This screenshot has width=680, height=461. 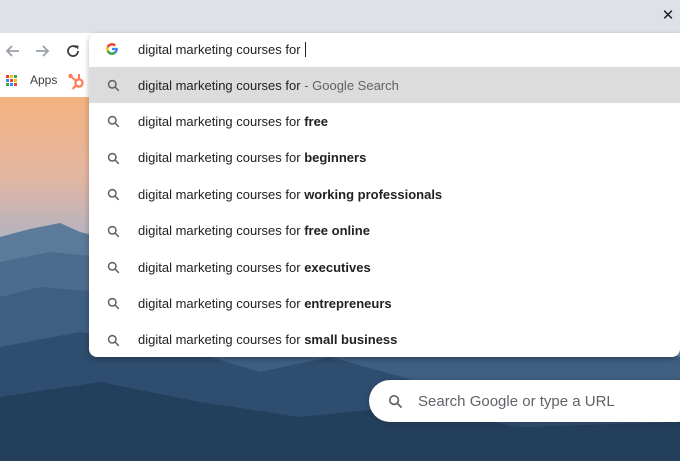 What do you see at coordinates (222, 49) in the screenshot?
I see `omnibox-query: digital marketing courses for` at bounding box center [222, 49].